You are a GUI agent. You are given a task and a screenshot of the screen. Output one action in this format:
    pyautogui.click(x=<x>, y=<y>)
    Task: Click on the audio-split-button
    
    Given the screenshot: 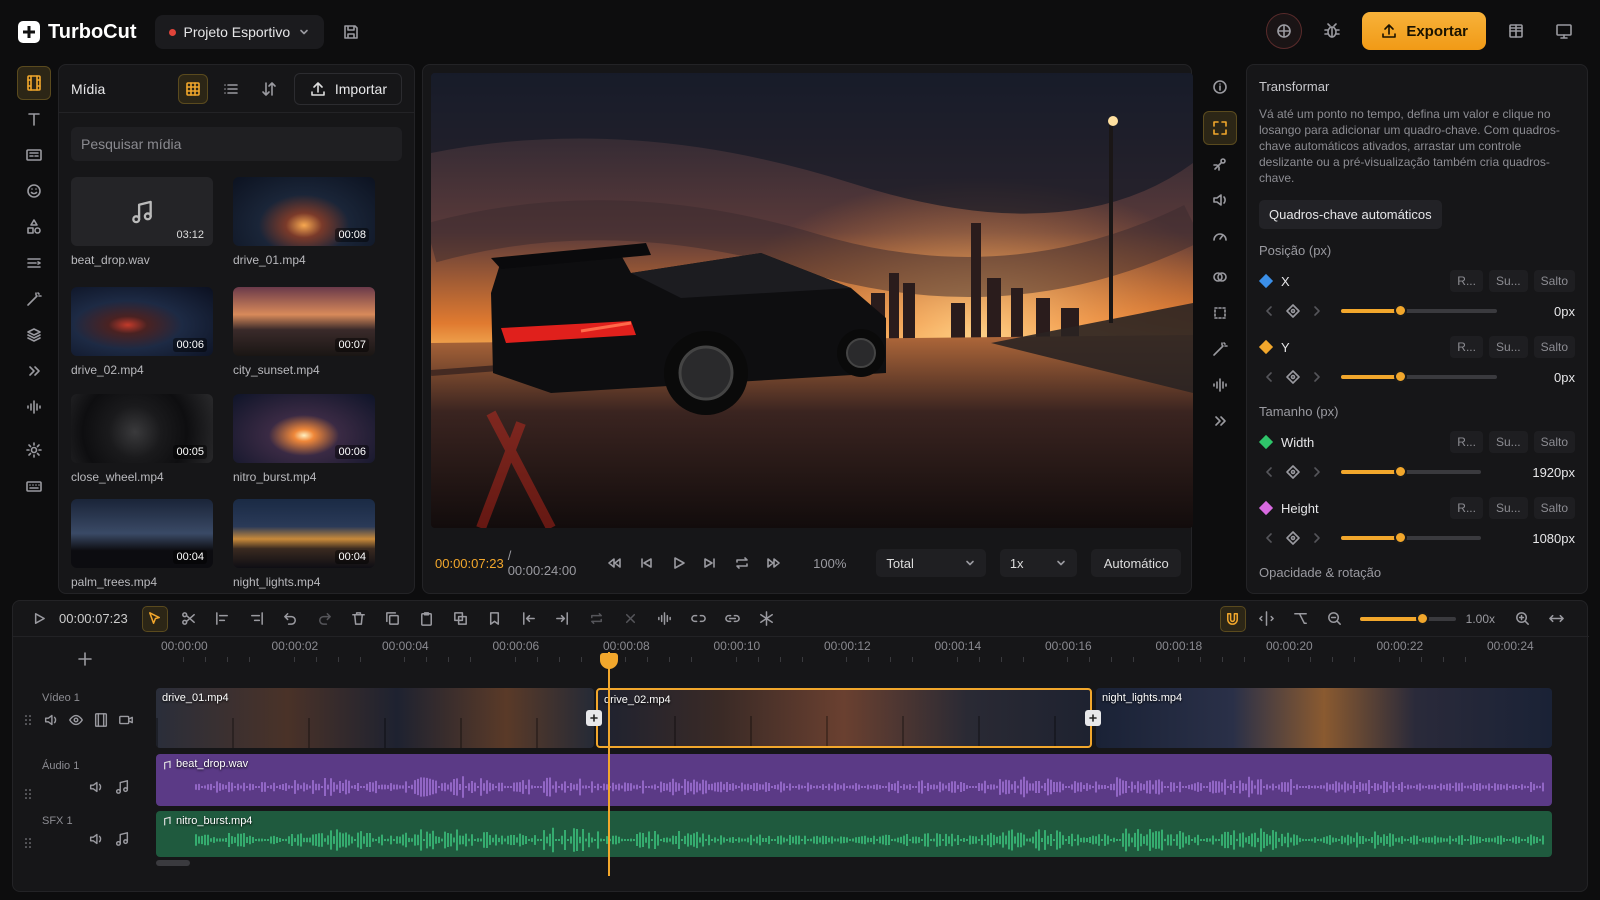 What is the action you would take?
    pyautogui.click(x=665, y=619)
    